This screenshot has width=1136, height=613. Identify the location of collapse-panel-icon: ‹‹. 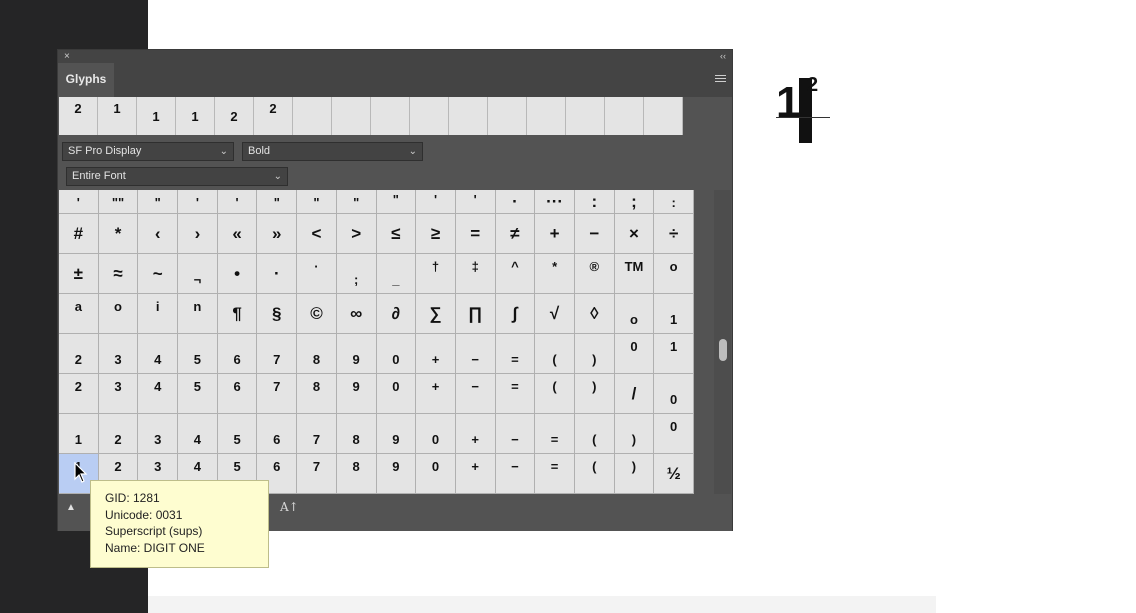
(723, 56).